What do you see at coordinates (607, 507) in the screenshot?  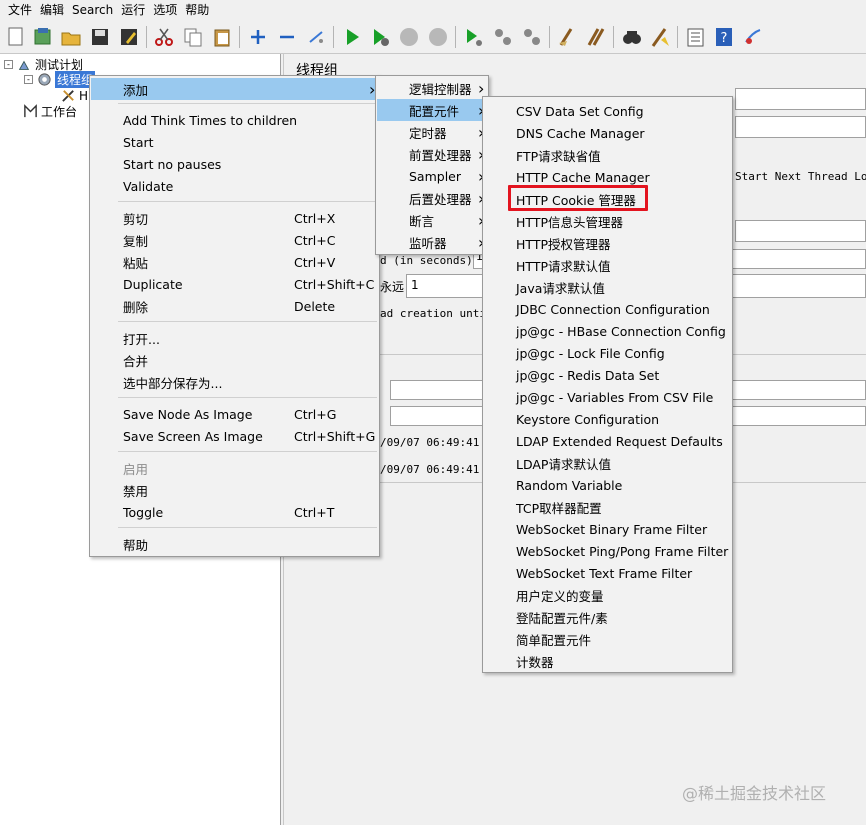 I see `config-item-18: TCP取样器配置` at bounding box center [607, 507].